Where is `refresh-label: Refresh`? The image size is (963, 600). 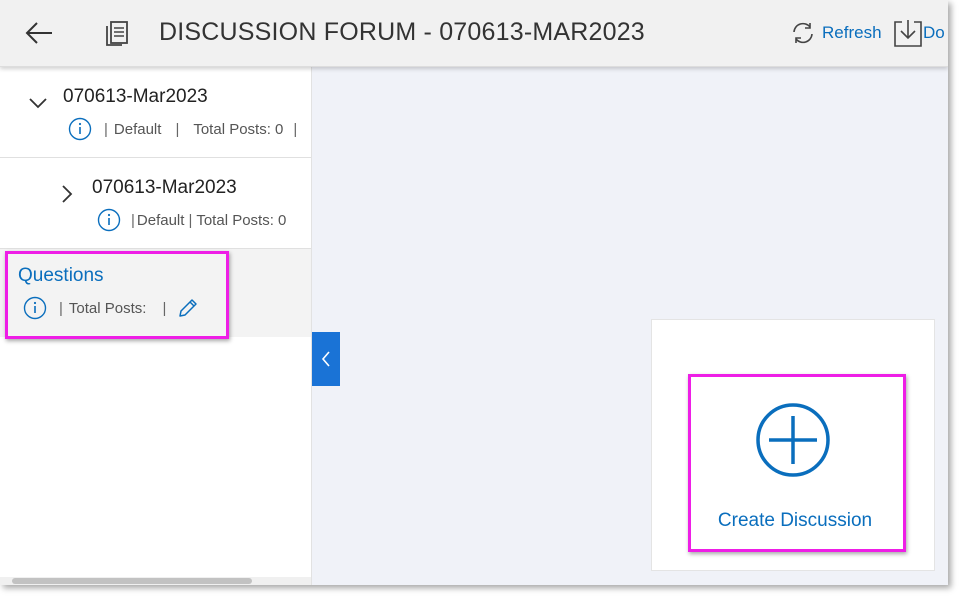 refresh-label: Refresh is located at coordinates (852, 32).